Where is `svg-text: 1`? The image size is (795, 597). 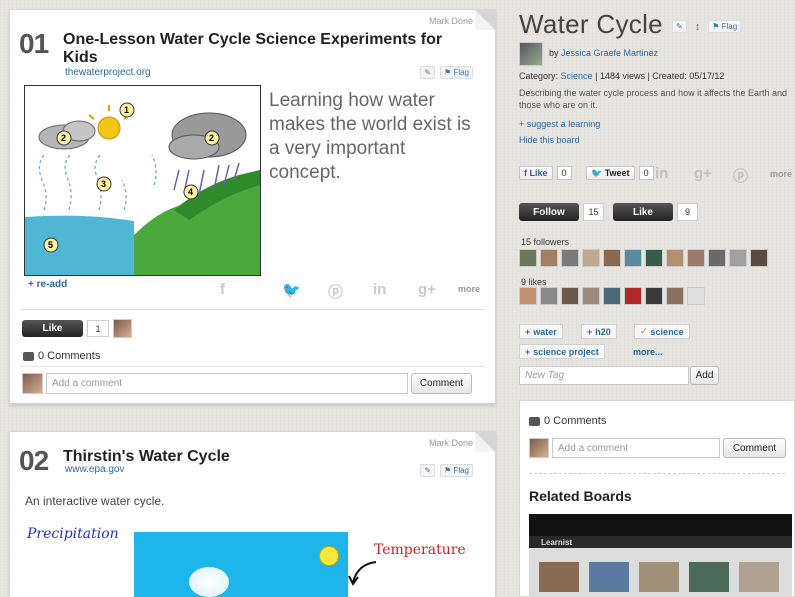 svg-text: 1 is located at coordinates (126, 110).